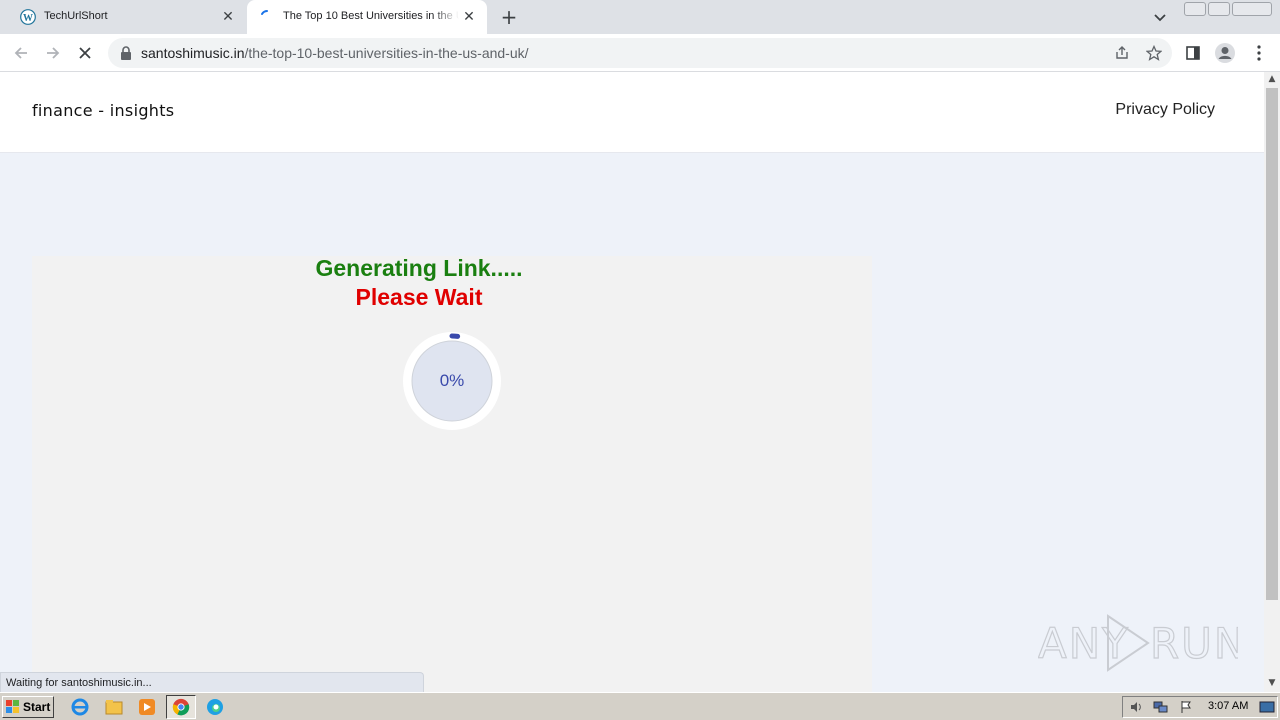 This screenshot has height=720, width=1280. I want to click on svg-text: ANY, so click(1084, 643).